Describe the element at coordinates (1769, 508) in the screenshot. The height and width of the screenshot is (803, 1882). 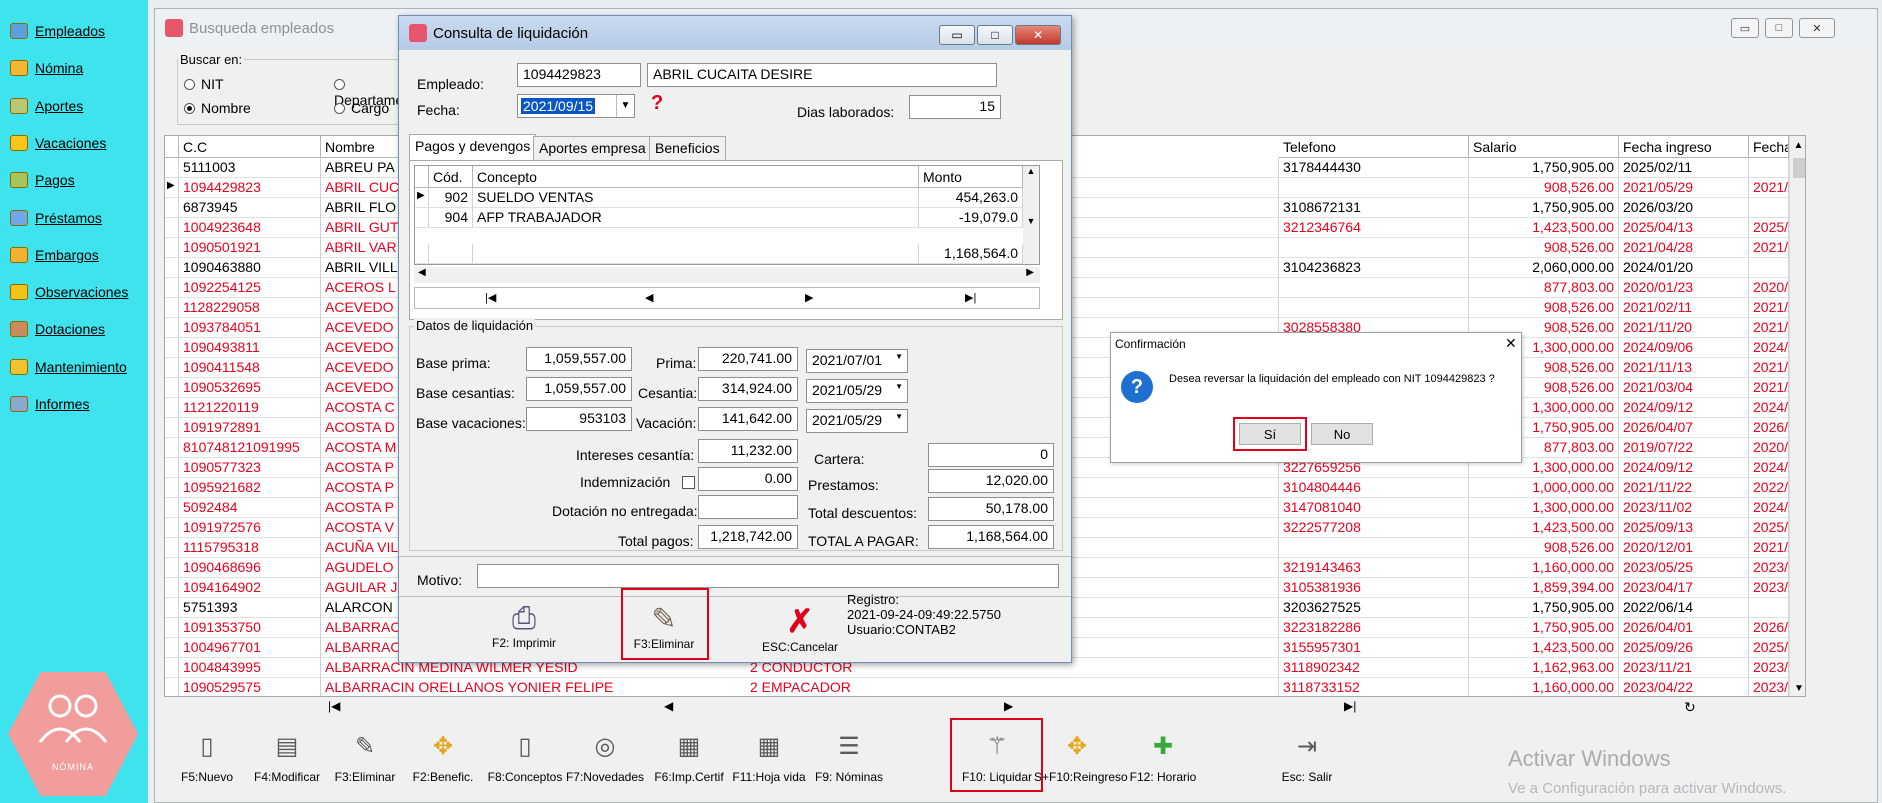
I see `table-cell-fr: 2024/05/07` at that location.